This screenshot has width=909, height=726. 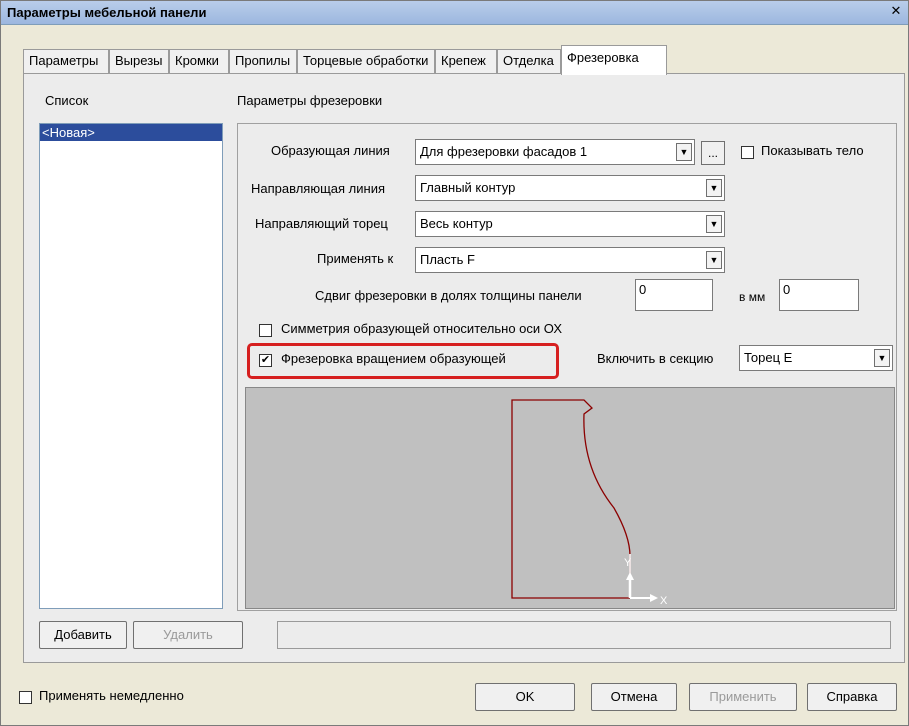 I want to click on show-body-label: Показывать тело, so click(x=812, y=150).